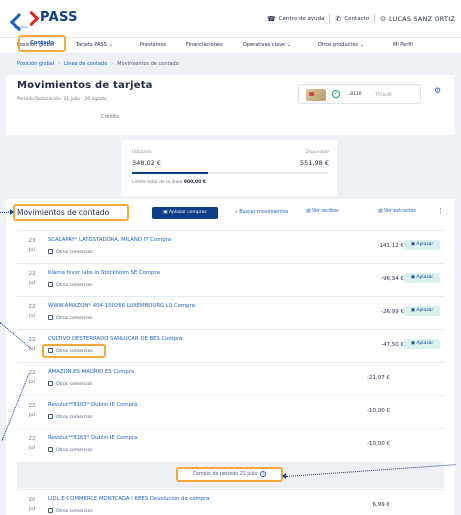 The image size is (461, 515). What do you see at coordinates (440, 211) in the screenshot?
I see `more-options-icon: ⋮` at bounding box center [440, 211].